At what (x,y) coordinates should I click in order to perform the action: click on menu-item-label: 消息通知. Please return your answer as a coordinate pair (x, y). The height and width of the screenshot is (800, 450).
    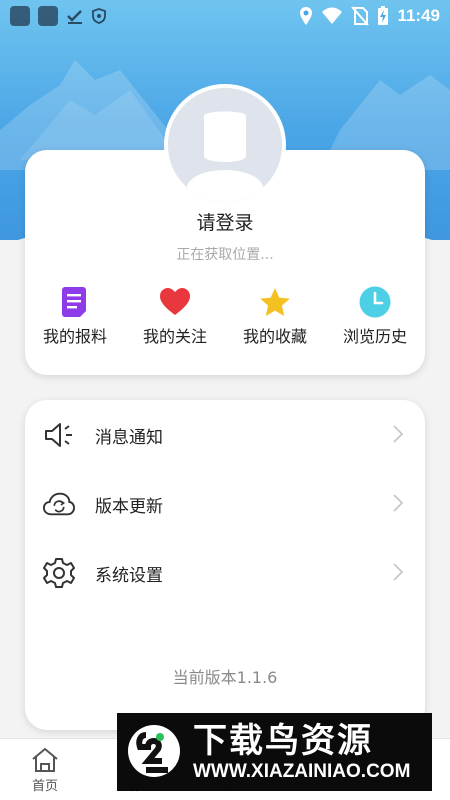
    Looking at the image, I should click on (129, 437).